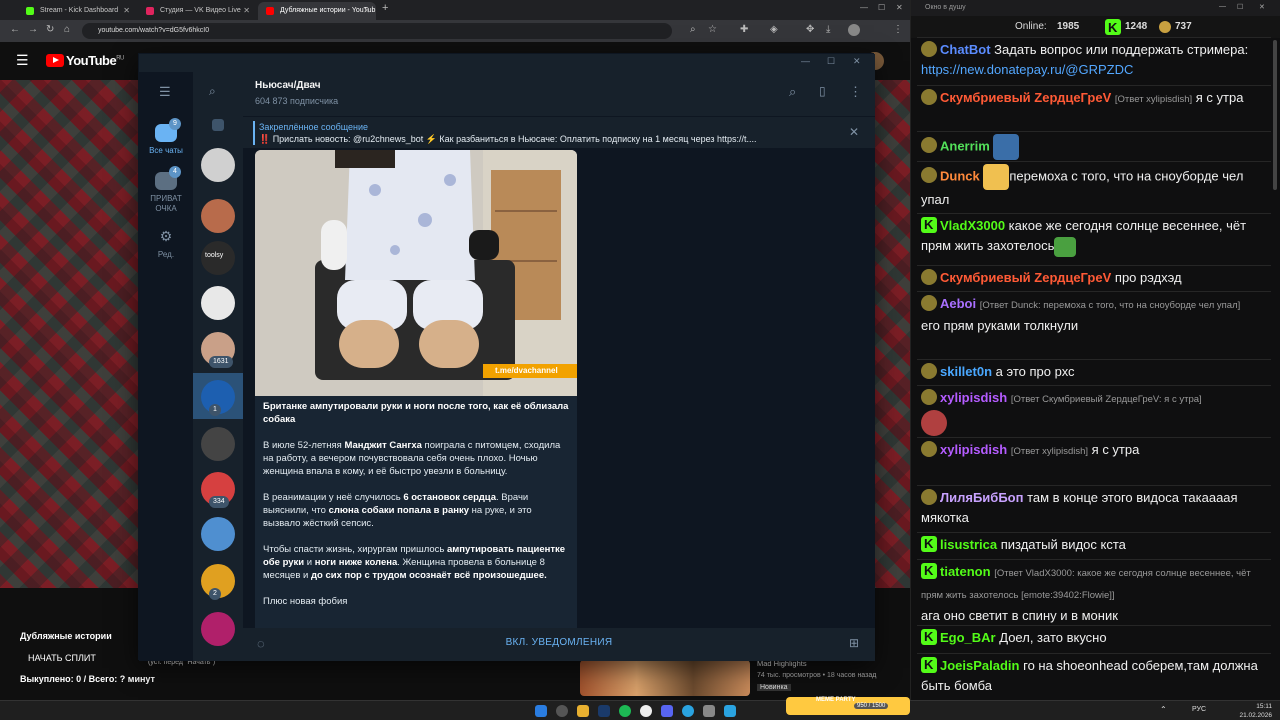  I want to click on tg-maximize-icon: ☐, so click(831, 61).